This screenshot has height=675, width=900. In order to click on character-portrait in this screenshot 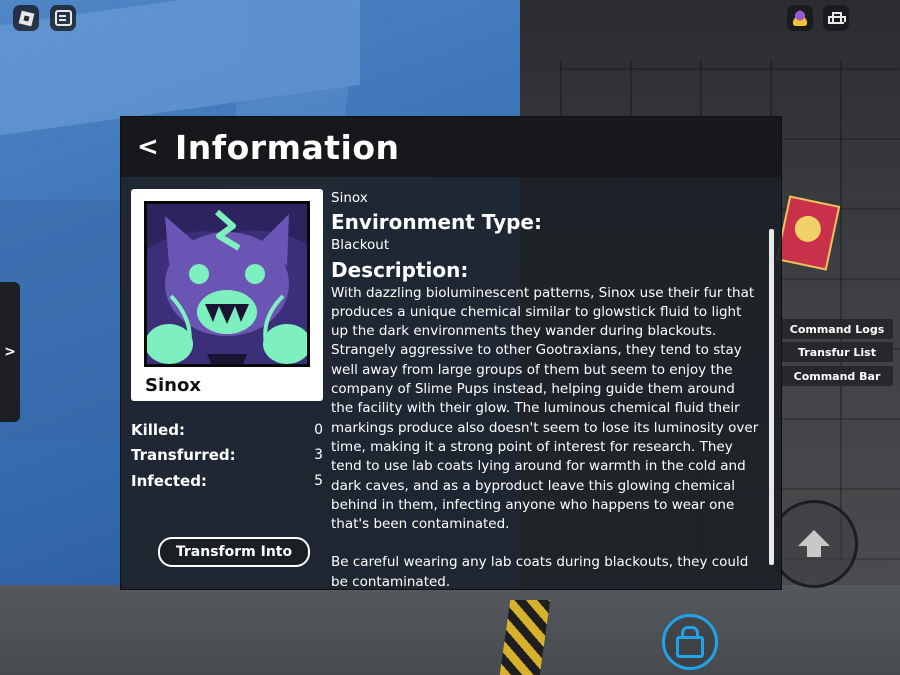, I will do `click(227, 284)`.